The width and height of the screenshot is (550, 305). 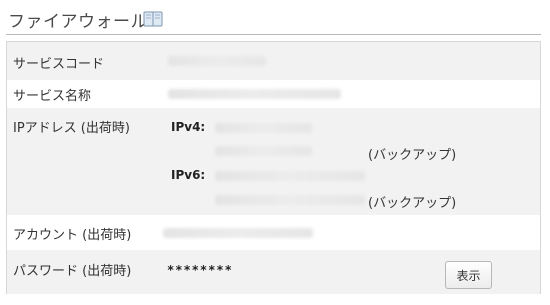 What do you see at coordinates (217, 61) in the screenshot?
I see `service-code-value-masked` at bounding box center [217, 61].